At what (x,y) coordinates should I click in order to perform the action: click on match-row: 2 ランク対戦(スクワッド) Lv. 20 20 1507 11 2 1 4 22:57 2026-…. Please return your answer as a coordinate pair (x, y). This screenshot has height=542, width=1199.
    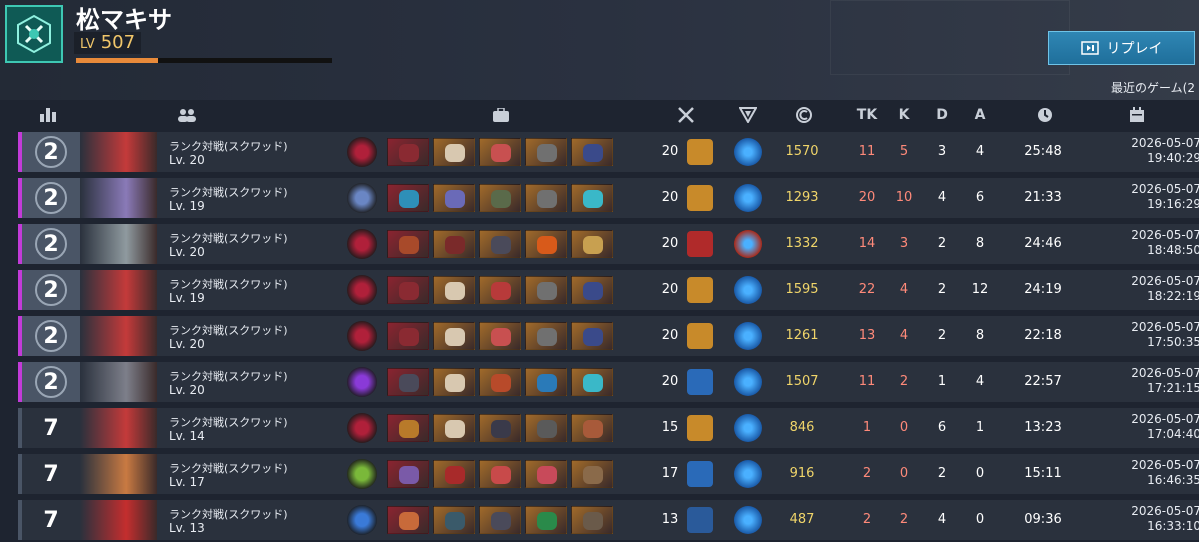
    Looking at the image, I should click on (608, 382).